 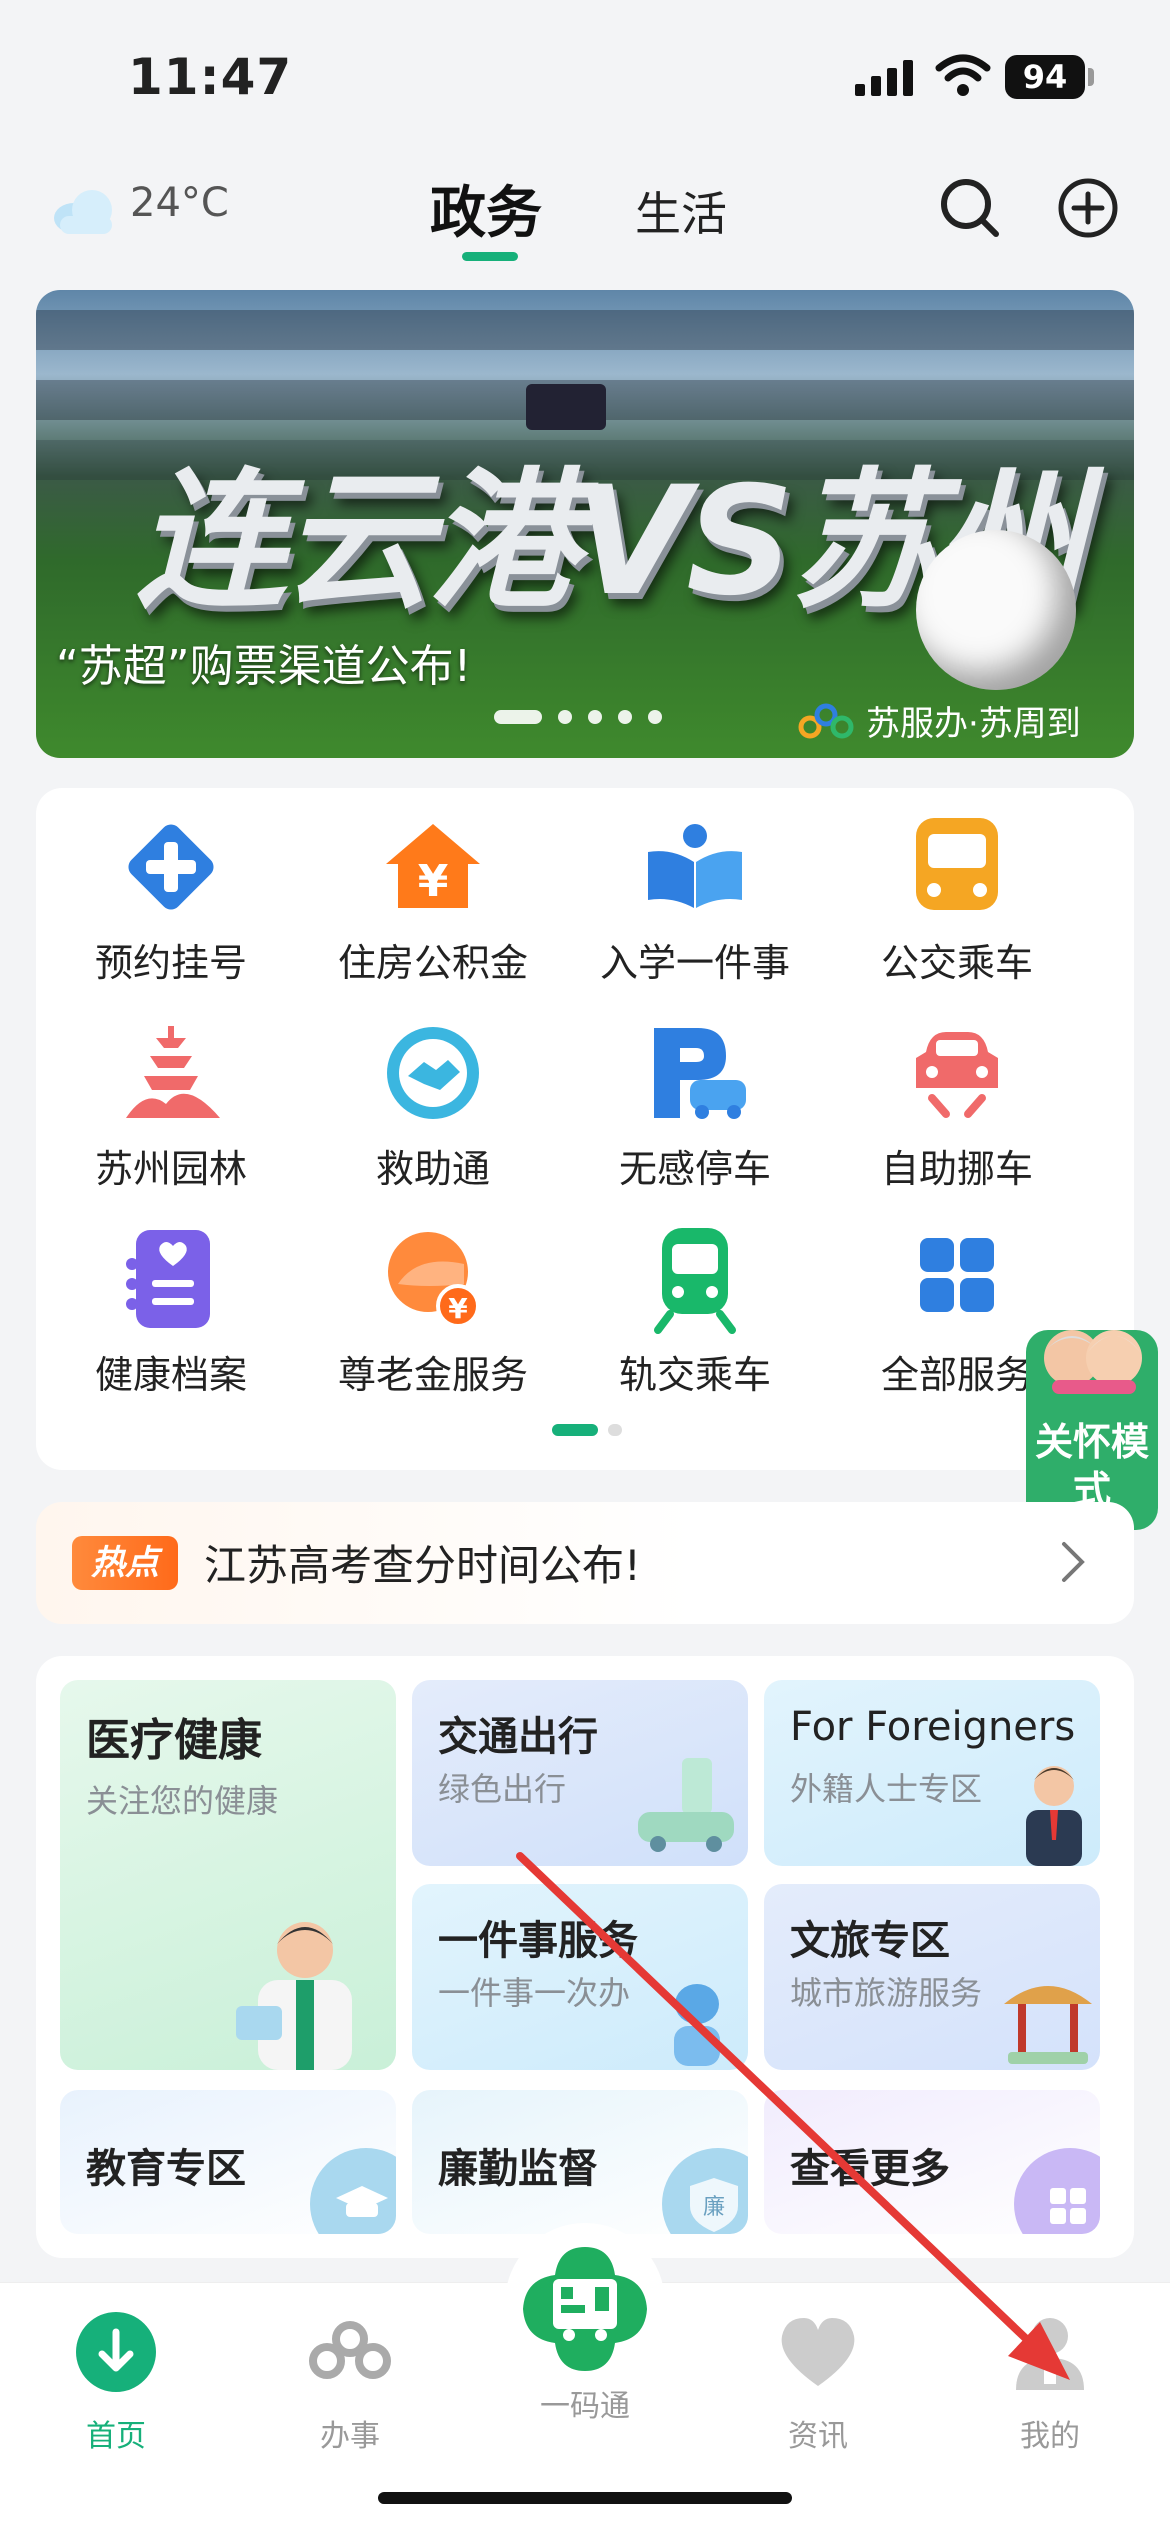 I want to click on service-label: 住房公积金, so click(x=432, y=963).